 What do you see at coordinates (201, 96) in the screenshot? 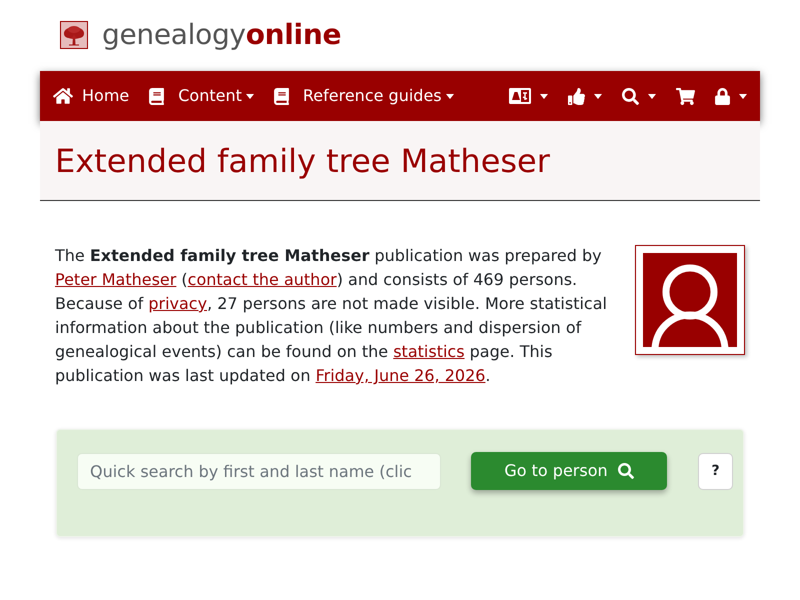
I see `nav-link: Content` at bounding box center [201, 96].